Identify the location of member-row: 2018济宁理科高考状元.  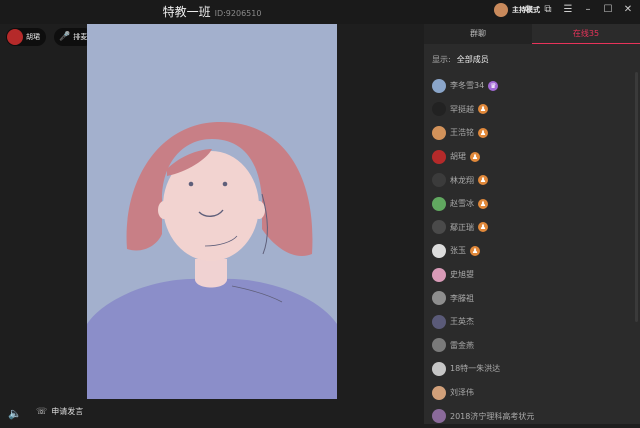
(530, 416).